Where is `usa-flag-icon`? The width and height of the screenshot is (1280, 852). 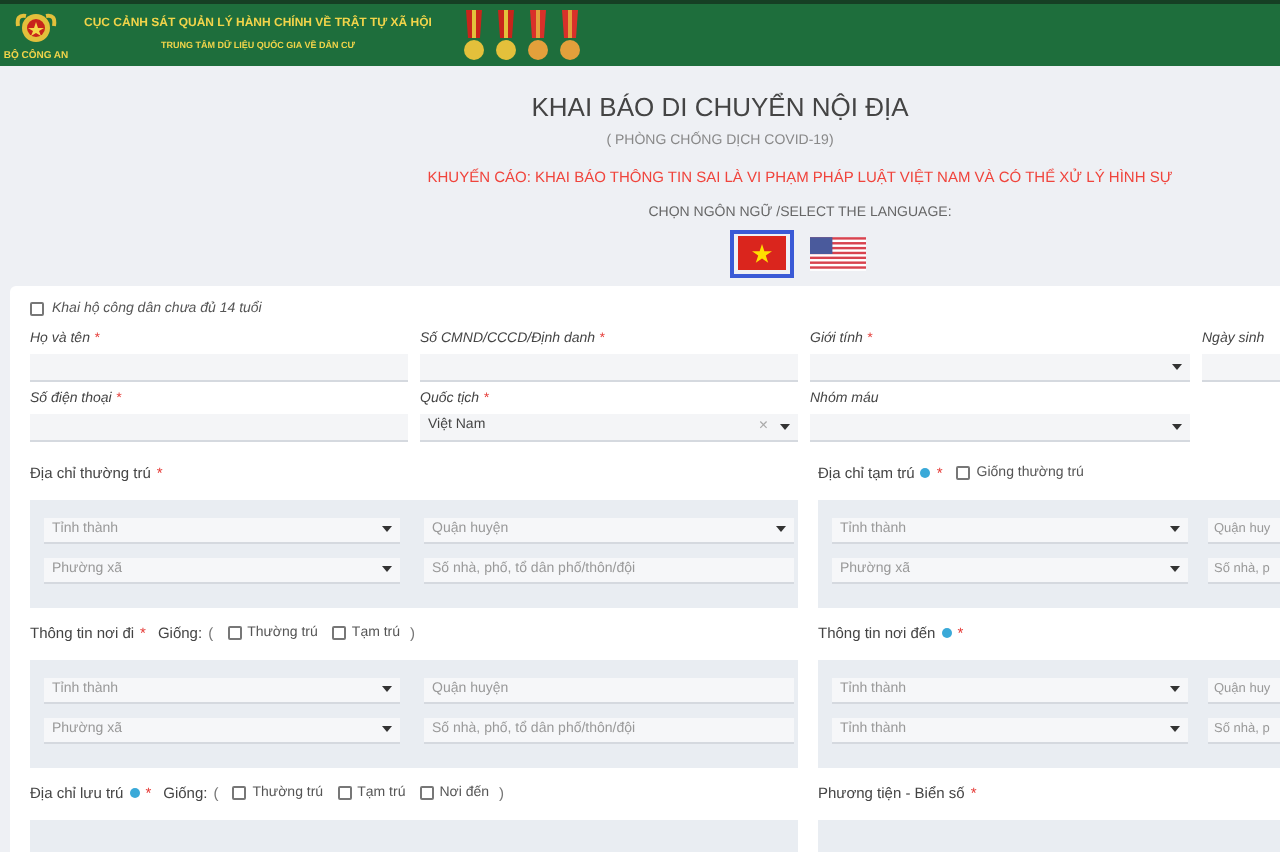
usa-flag-icon is located at coordinates (838, 253).